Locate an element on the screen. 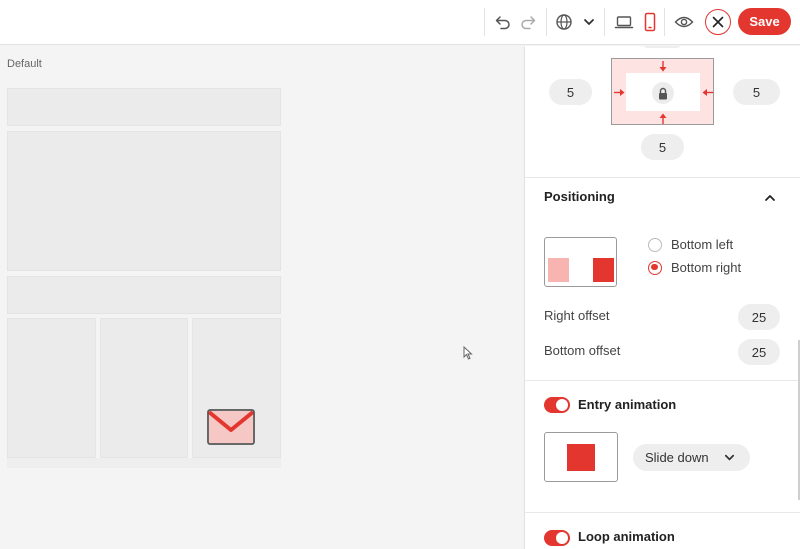 The height and width of the screenshot is (549, 800). spacing-left-input: 5 is located at coordinates (570, 92).